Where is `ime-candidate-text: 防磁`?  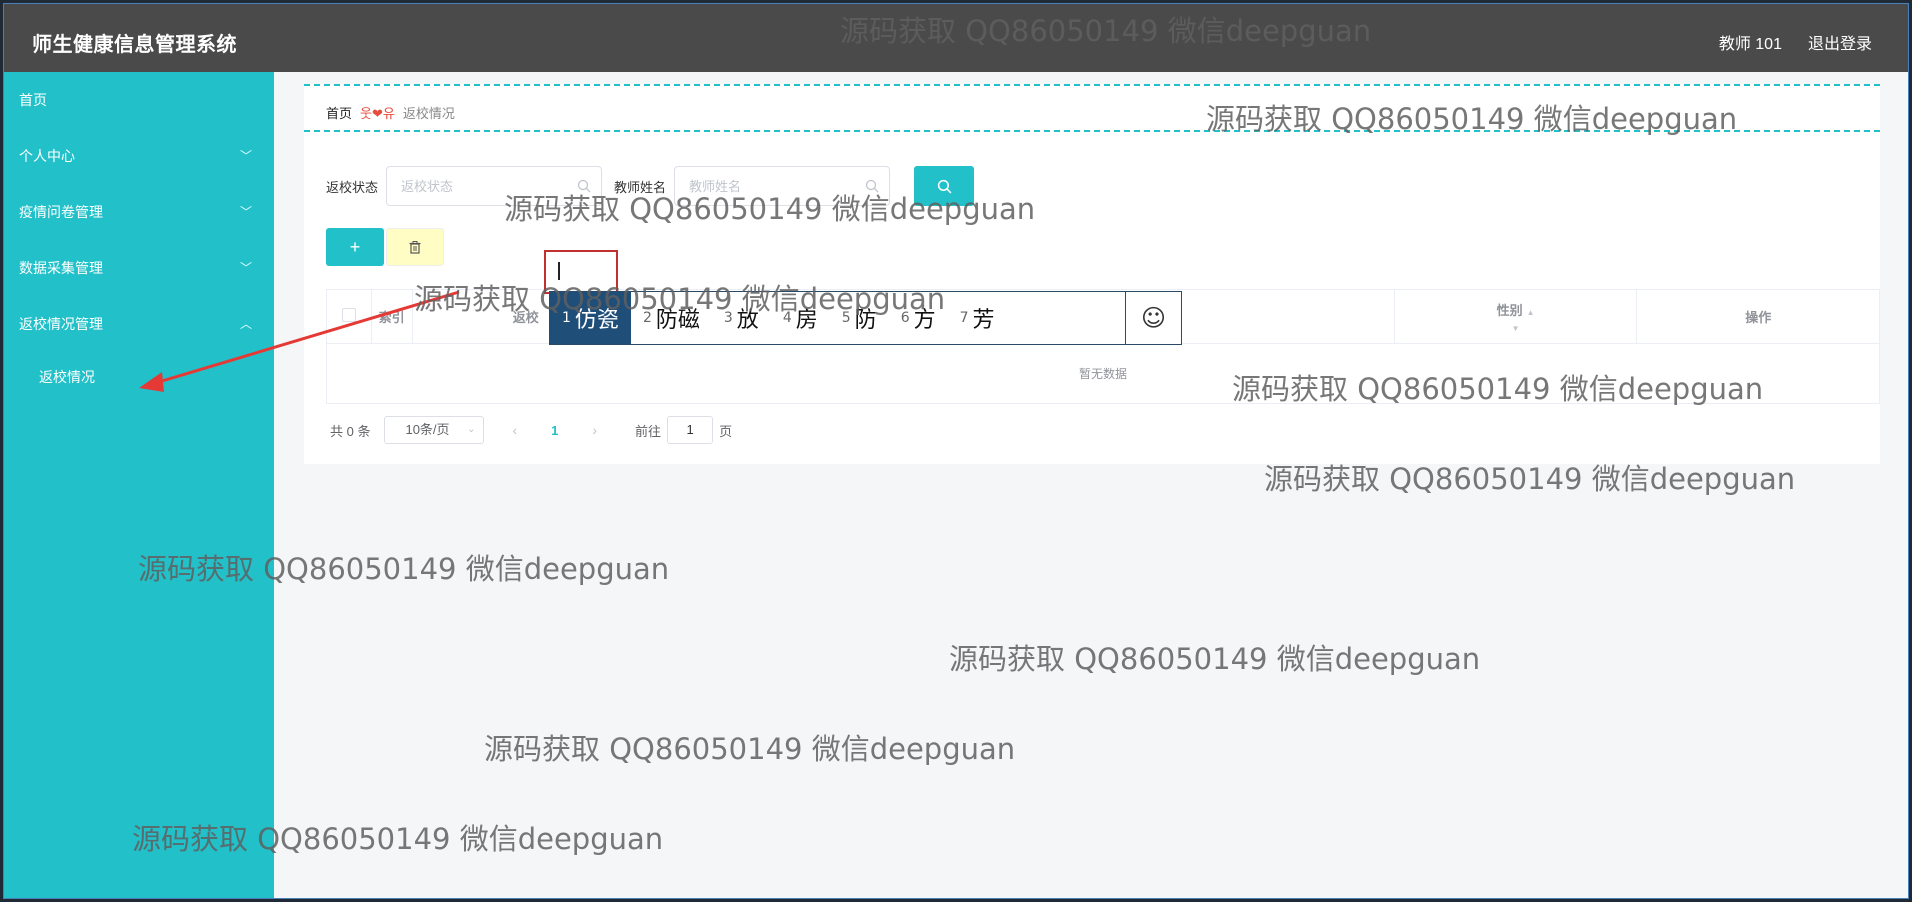 ime-candidate-text: 防磁 is located at coordinates (677, 320).